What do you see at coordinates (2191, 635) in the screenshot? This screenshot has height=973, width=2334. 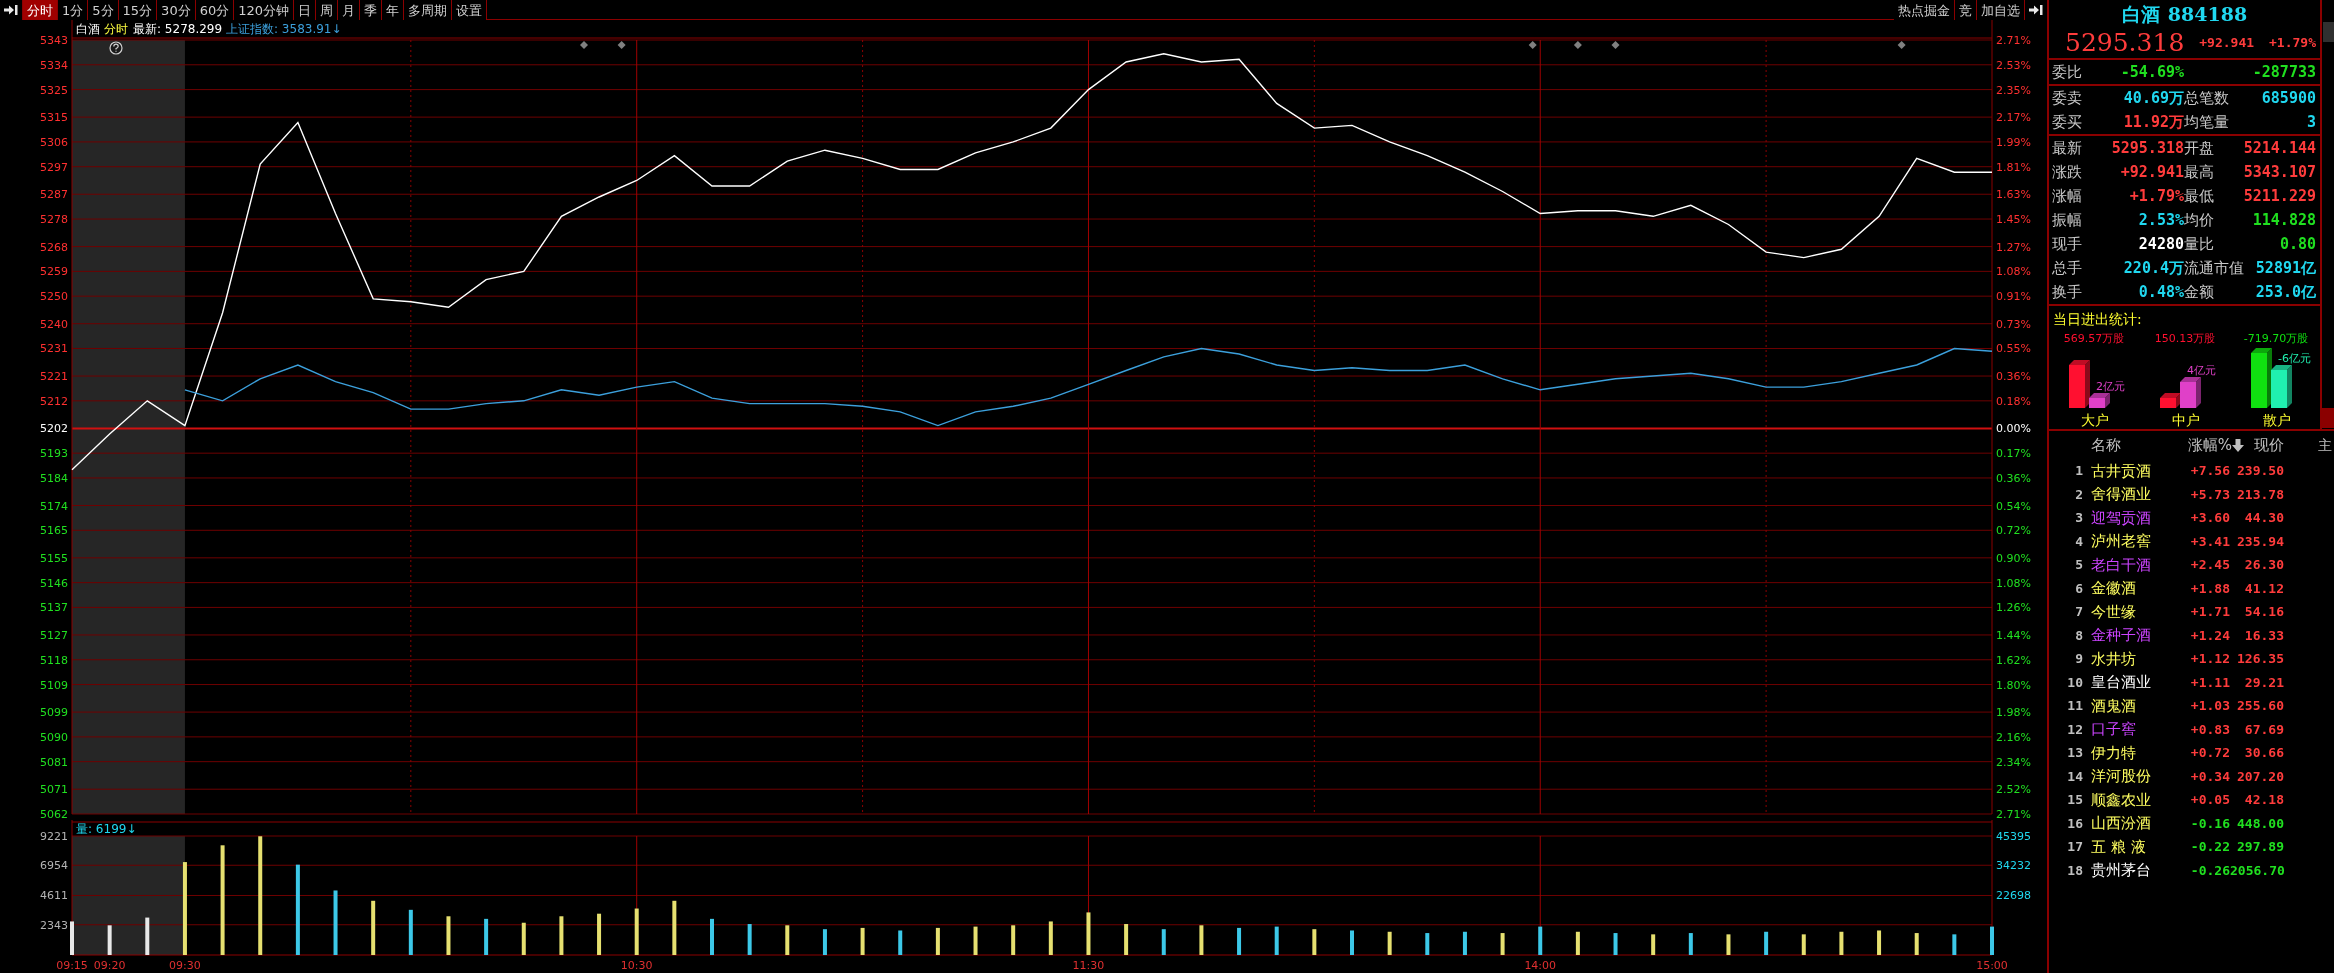 I see `stock-row: 8 金种子酒 +1.24 16.33` at bounding box center [2191, 635].